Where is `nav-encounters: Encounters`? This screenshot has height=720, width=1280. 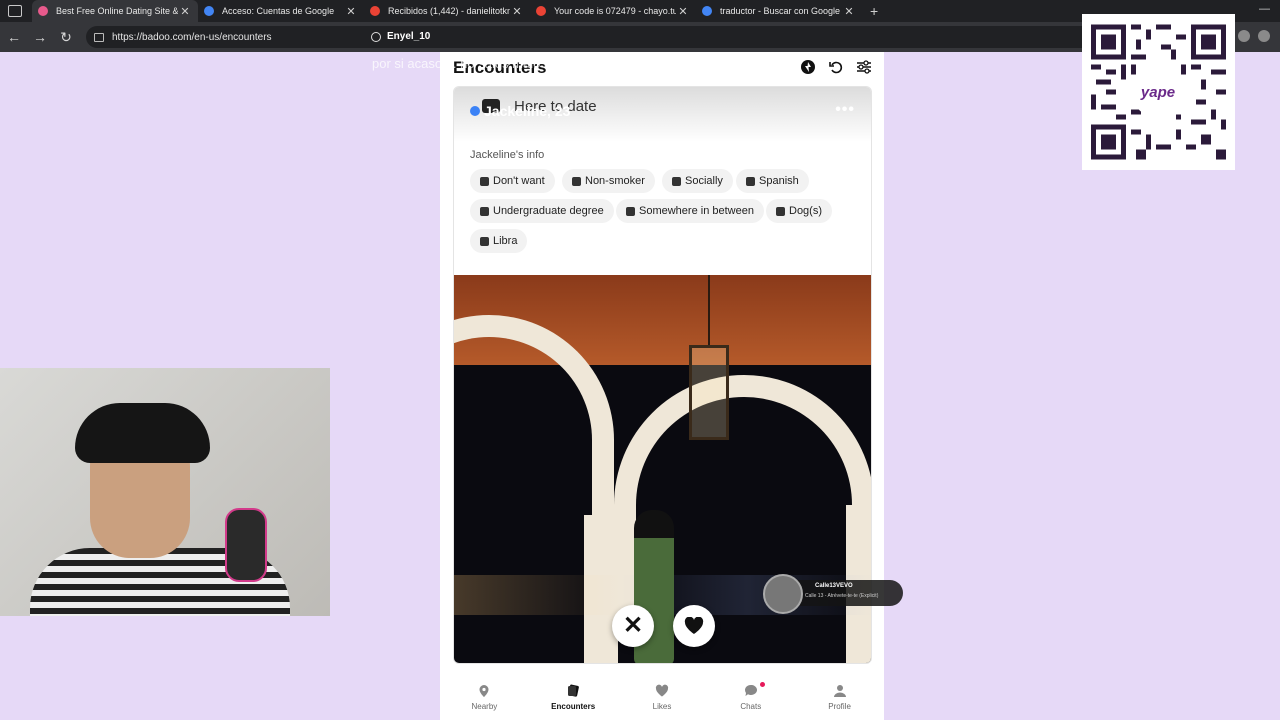
nav-encounters: Encounters is located at coordinates (573, 697).